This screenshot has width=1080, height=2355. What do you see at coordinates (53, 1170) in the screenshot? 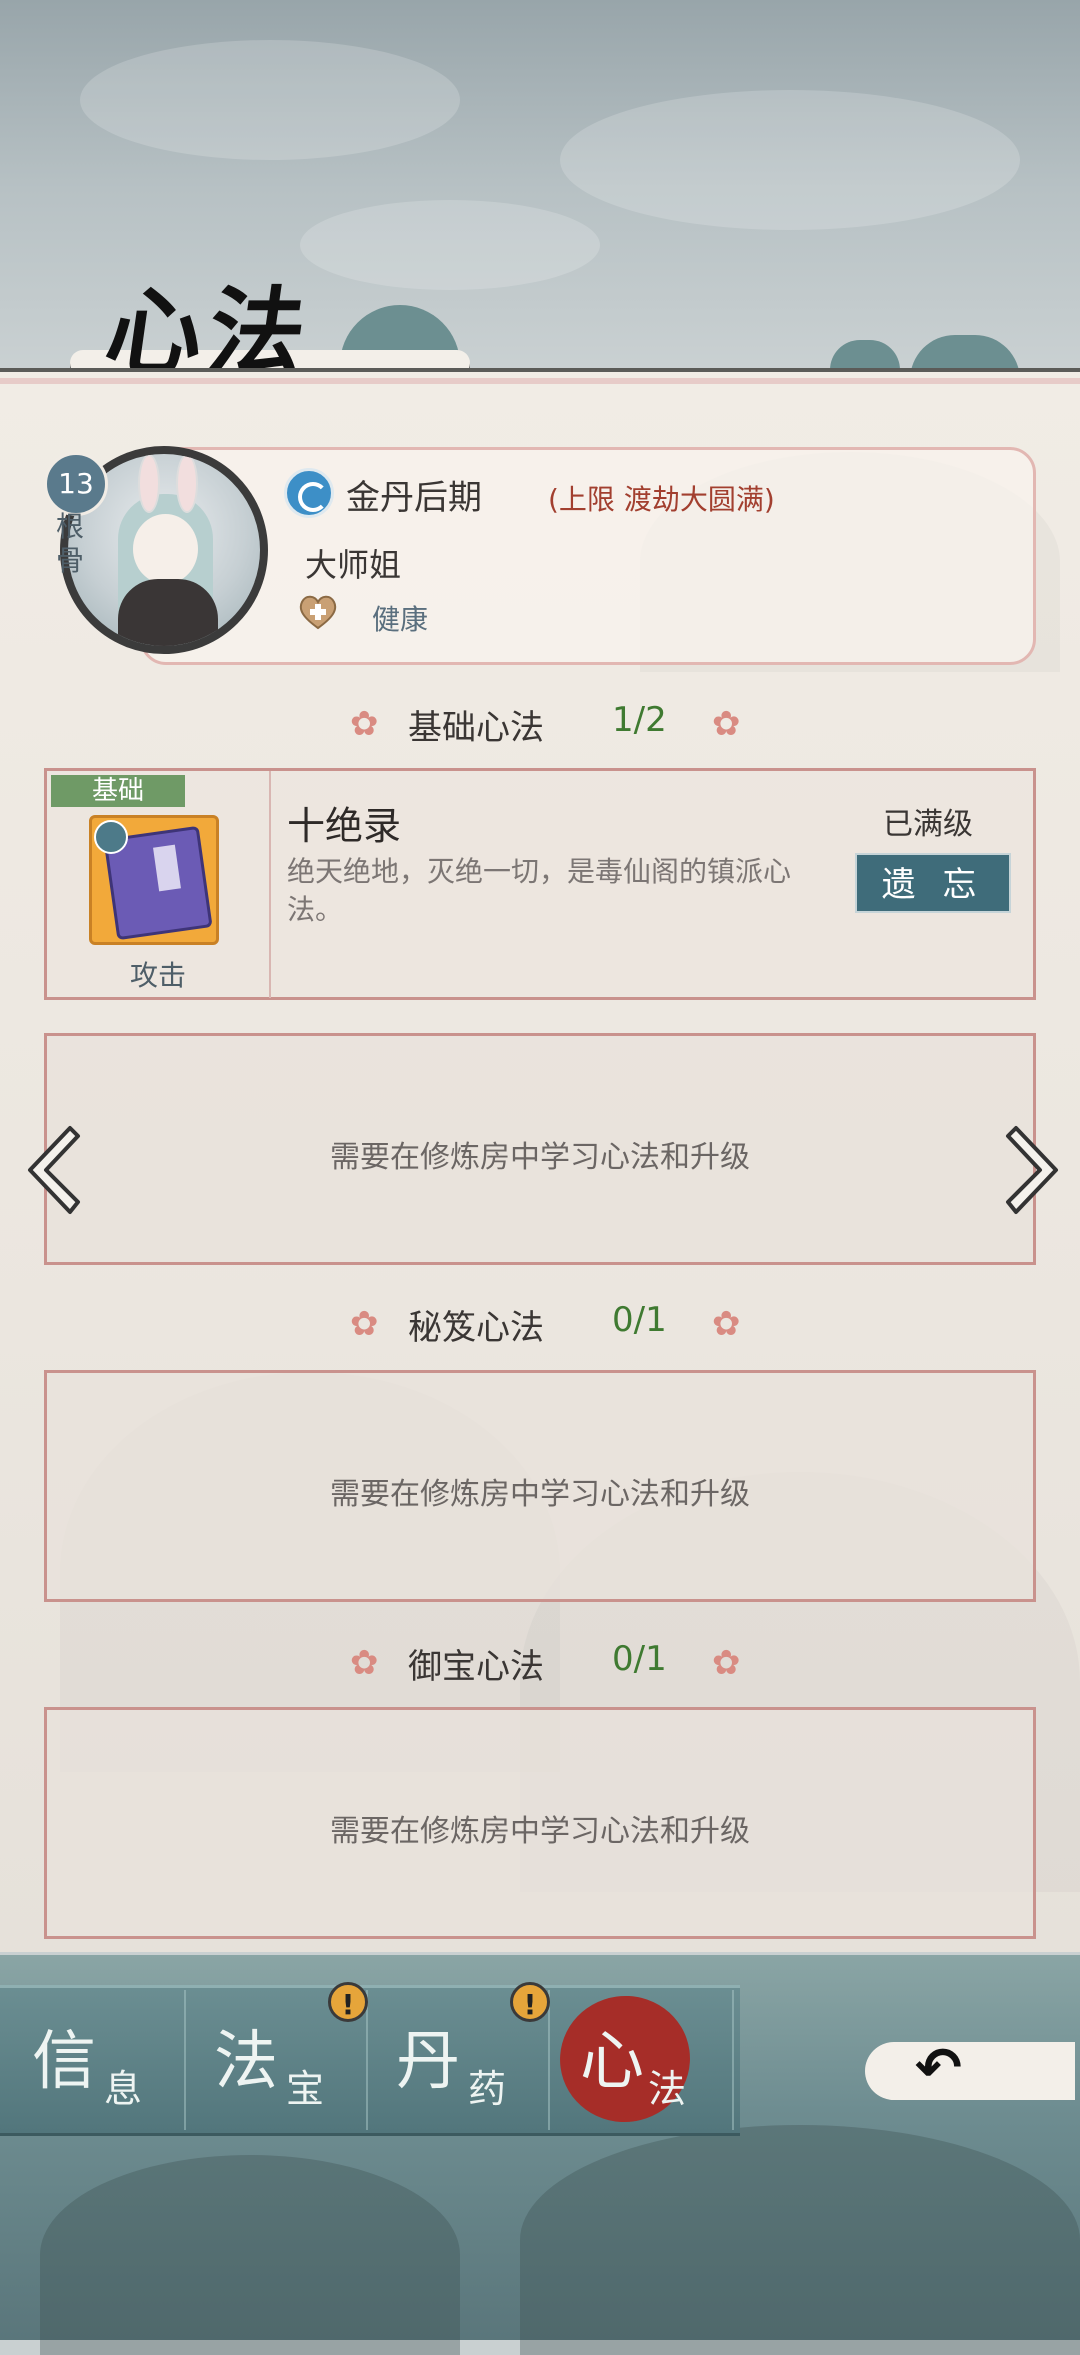
I see `prev-arrow-icon` at bounding box center [53, 1170].